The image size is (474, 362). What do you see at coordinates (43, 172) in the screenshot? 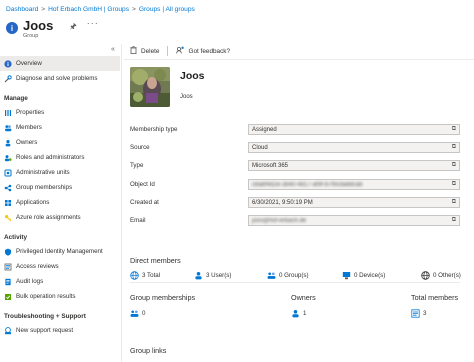
I see `sidebar-item-label: Administrative units` at bounding box center [43, 172].